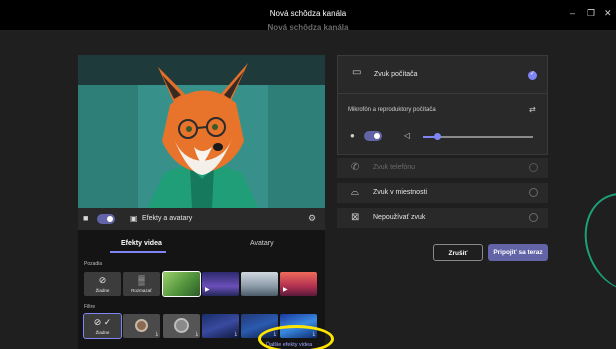  What do you see at coordinates (93, 264) in the screenshot?
I see `backgrounds-label: Pozadia` at bounding box center [93, 264].